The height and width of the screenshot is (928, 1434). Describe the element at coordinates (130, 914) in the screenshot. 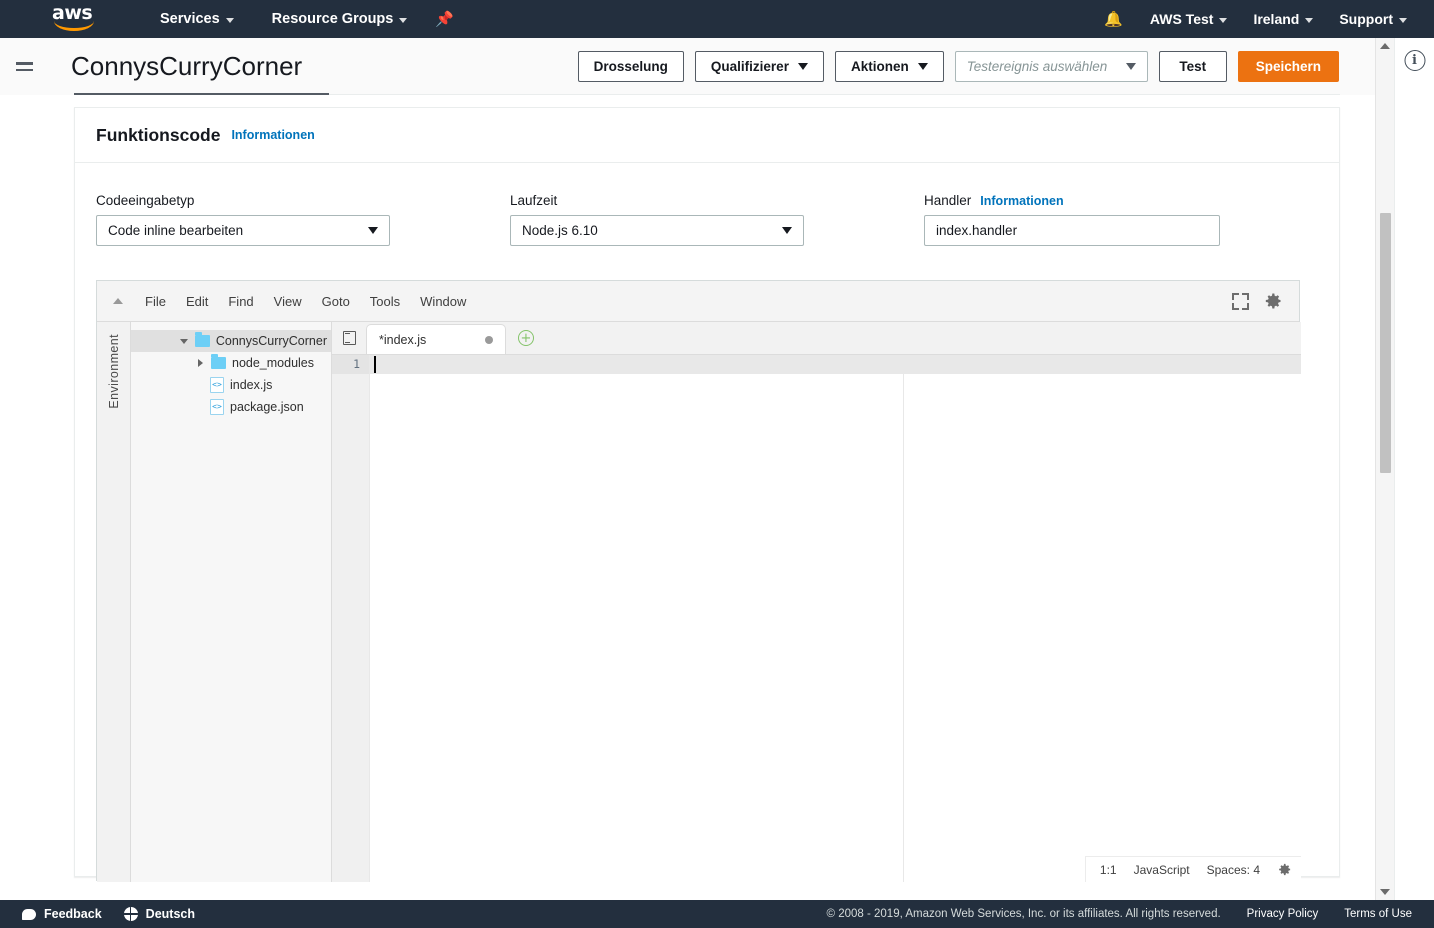

I see `globe-icon` at that location.